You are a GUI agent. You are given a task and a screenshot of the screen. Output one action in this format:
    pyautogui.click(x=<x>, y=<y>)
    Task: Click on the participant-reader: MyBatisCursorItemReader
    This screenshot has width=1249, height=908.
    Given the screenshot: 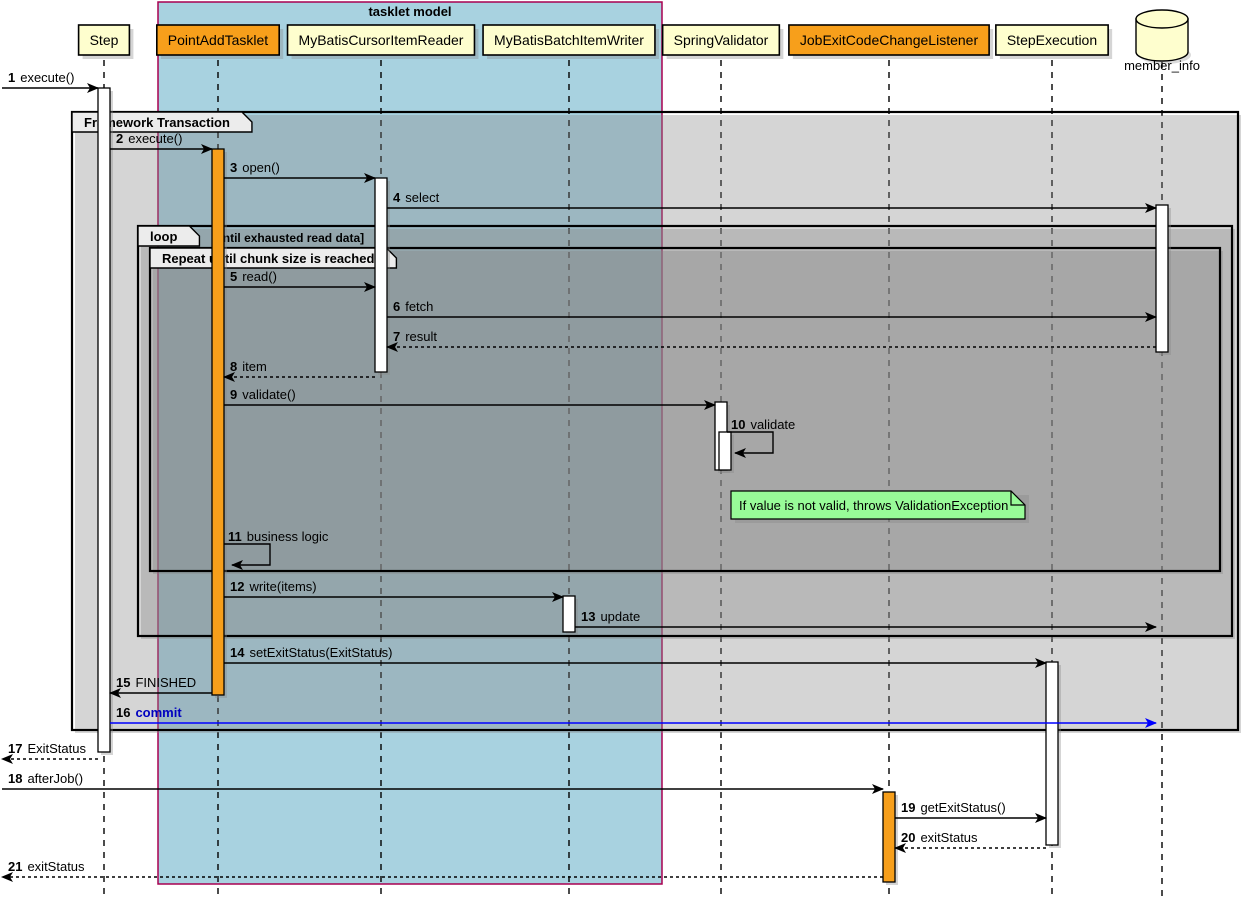 What is the action you would take?
    pyautogui.click(x=382, y=41)
    